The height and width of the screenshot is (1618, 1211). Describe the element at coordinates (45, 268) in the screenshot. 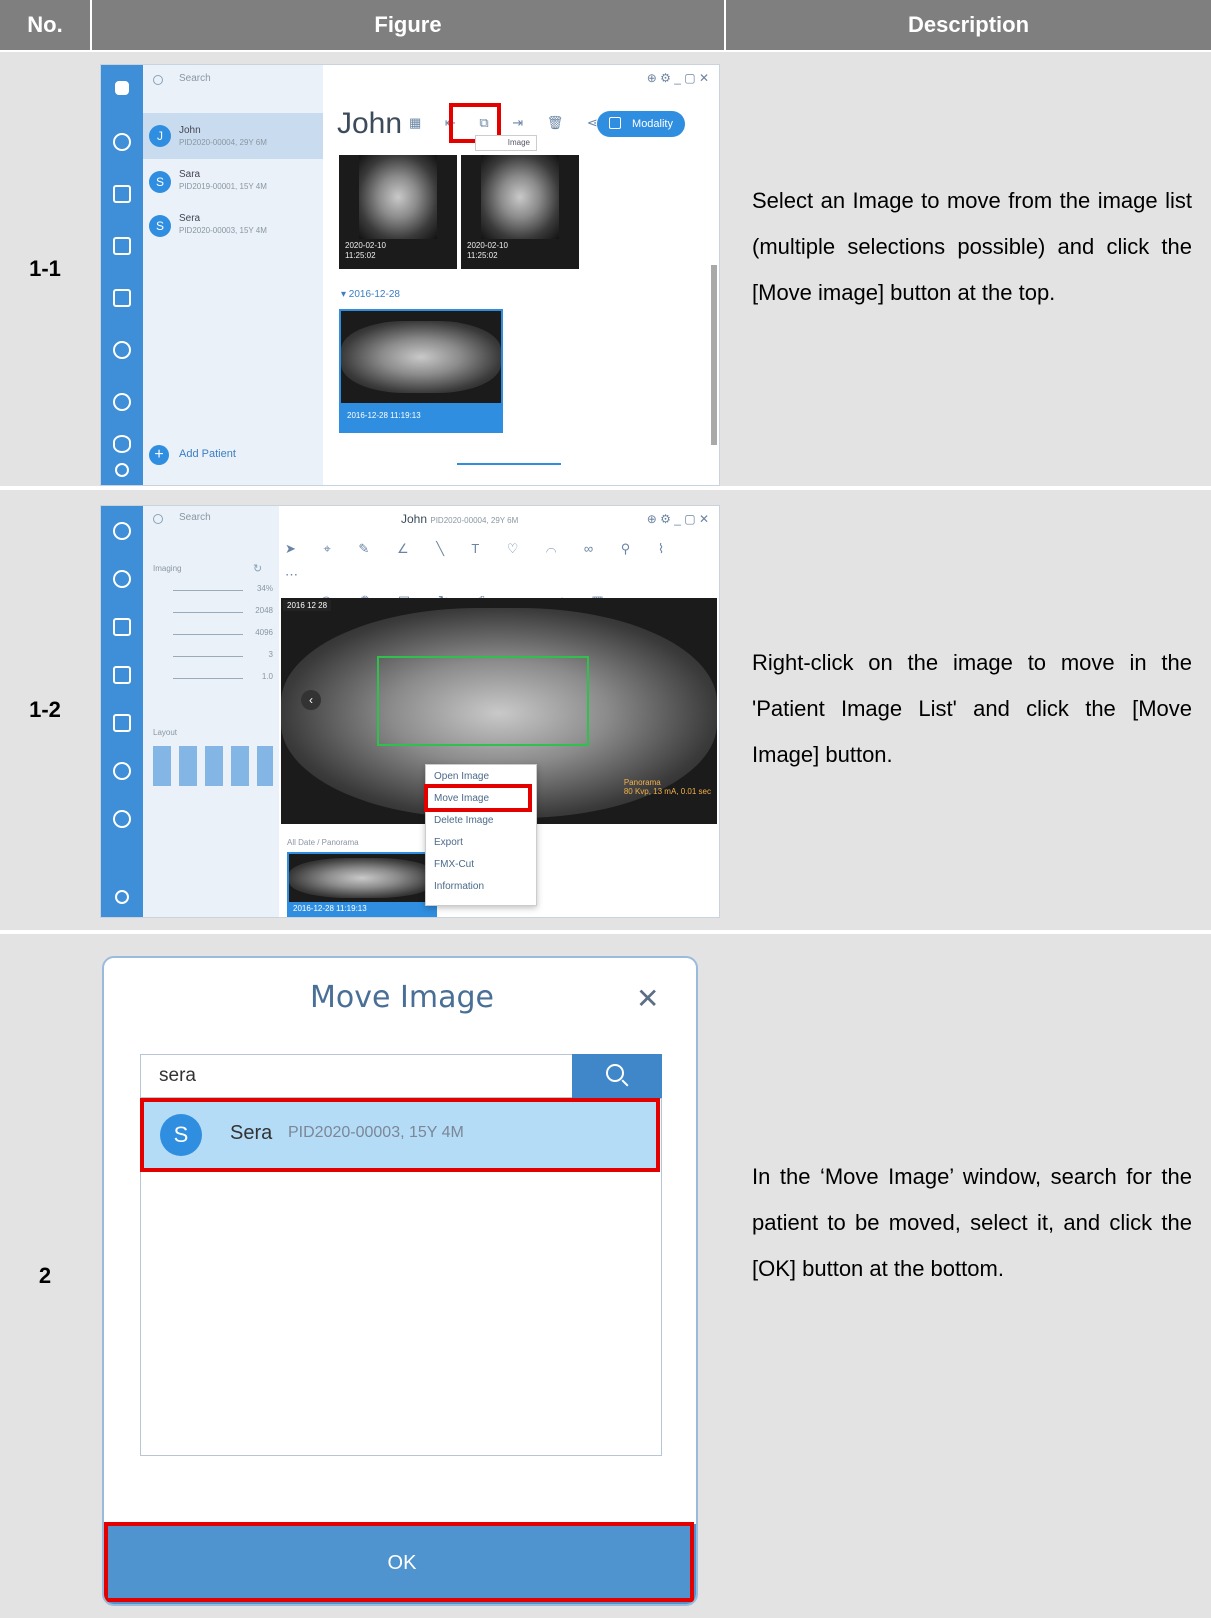

I see `row-no-1-1: 1-1` at that location.